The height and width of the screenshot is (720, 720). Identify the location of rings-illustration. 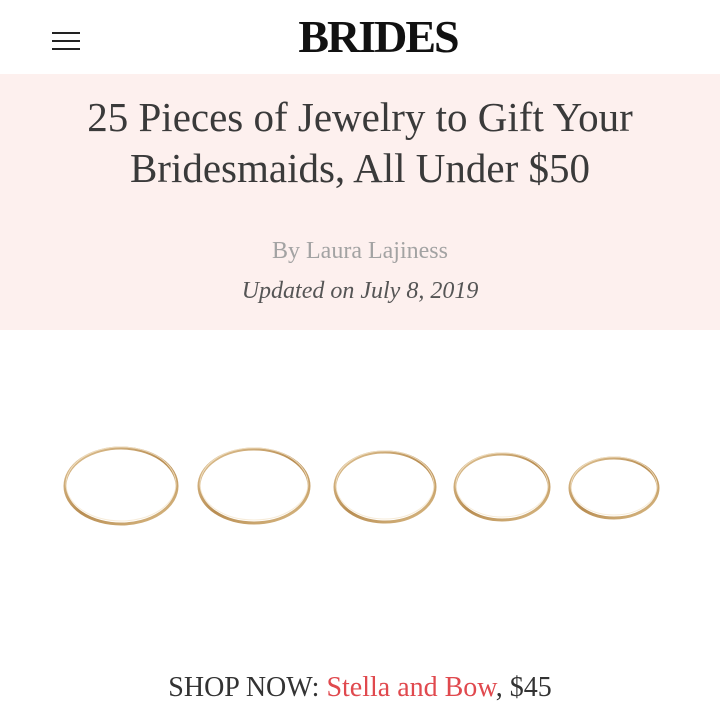
(361, 486).